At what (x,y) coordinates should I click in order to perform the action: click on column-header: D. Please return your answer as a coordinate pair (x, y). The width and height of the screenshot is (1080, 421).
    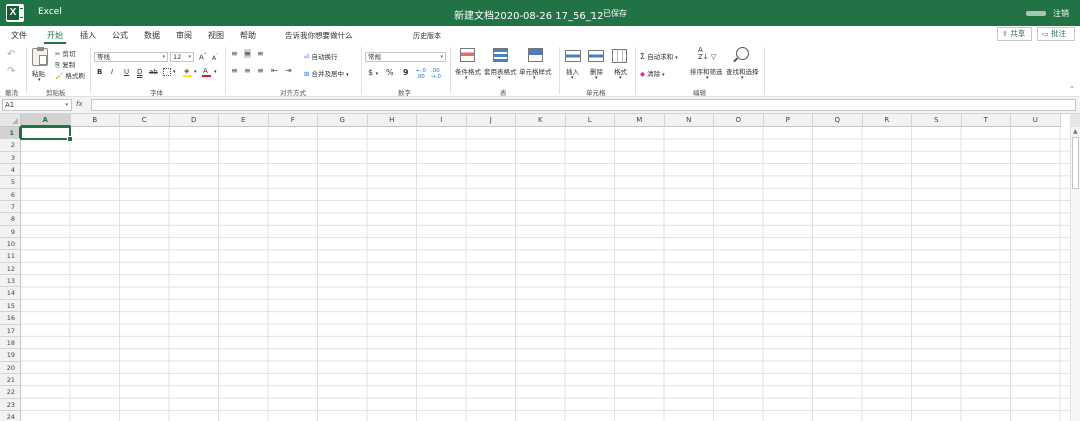
    Looking at the image, I should click on (194, 120).